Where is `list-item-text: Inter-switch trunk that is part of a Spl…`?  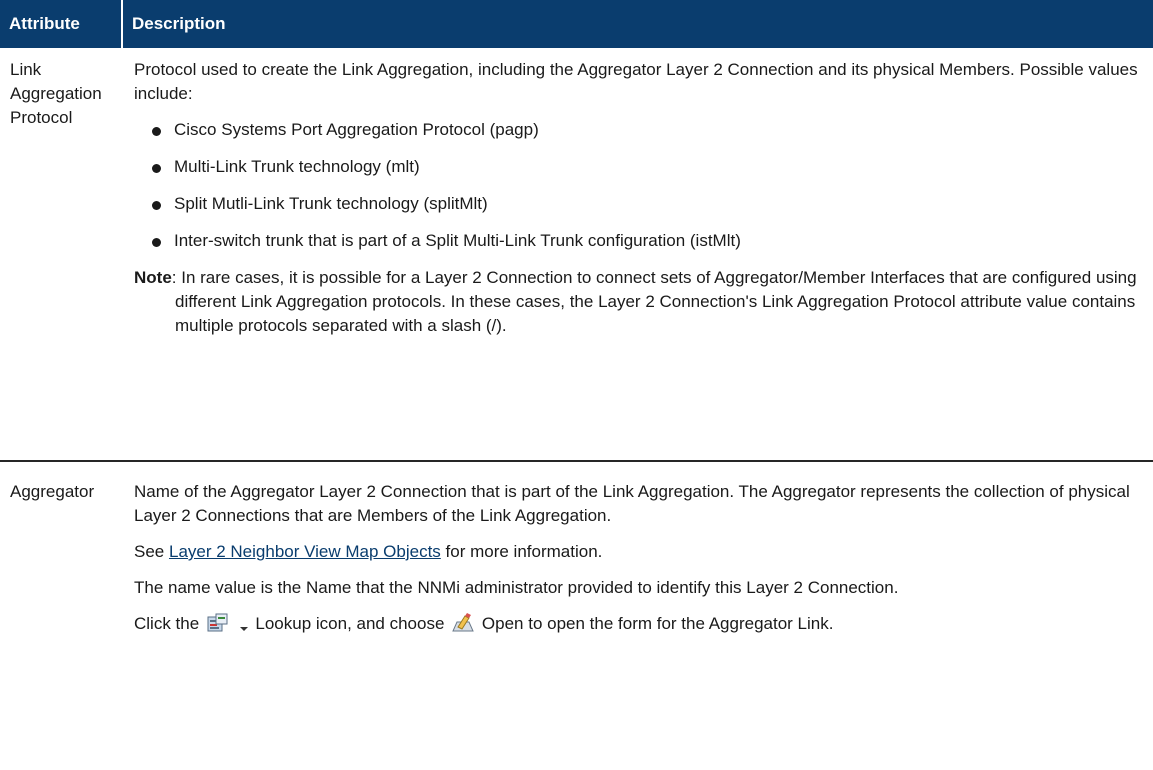 list-item-text: Inter-switch trunk that is part of a Spl… is located at coordinates (457, 240).